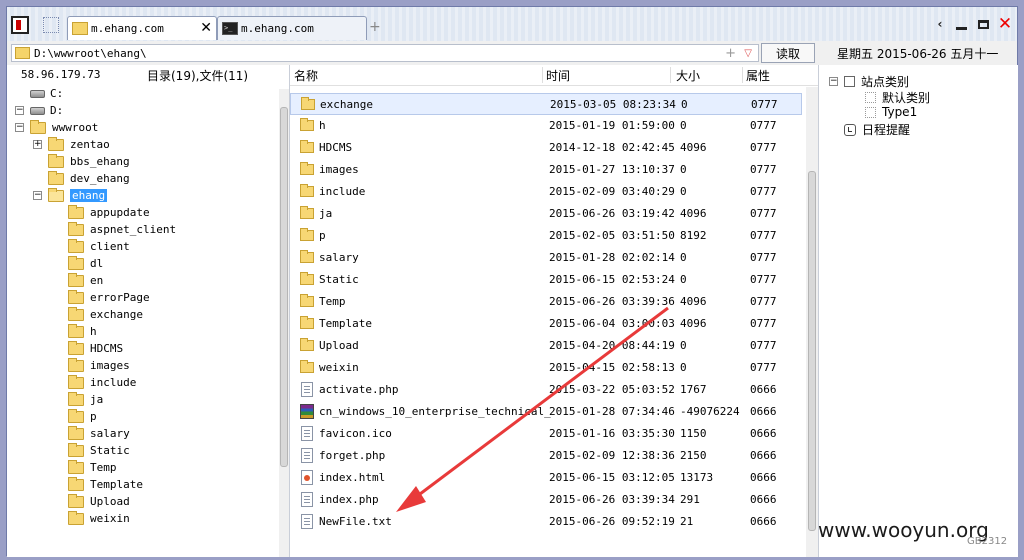 This screenshot has width=1024, height=560. I want to click on file-size: 13173, so click(697, 477).